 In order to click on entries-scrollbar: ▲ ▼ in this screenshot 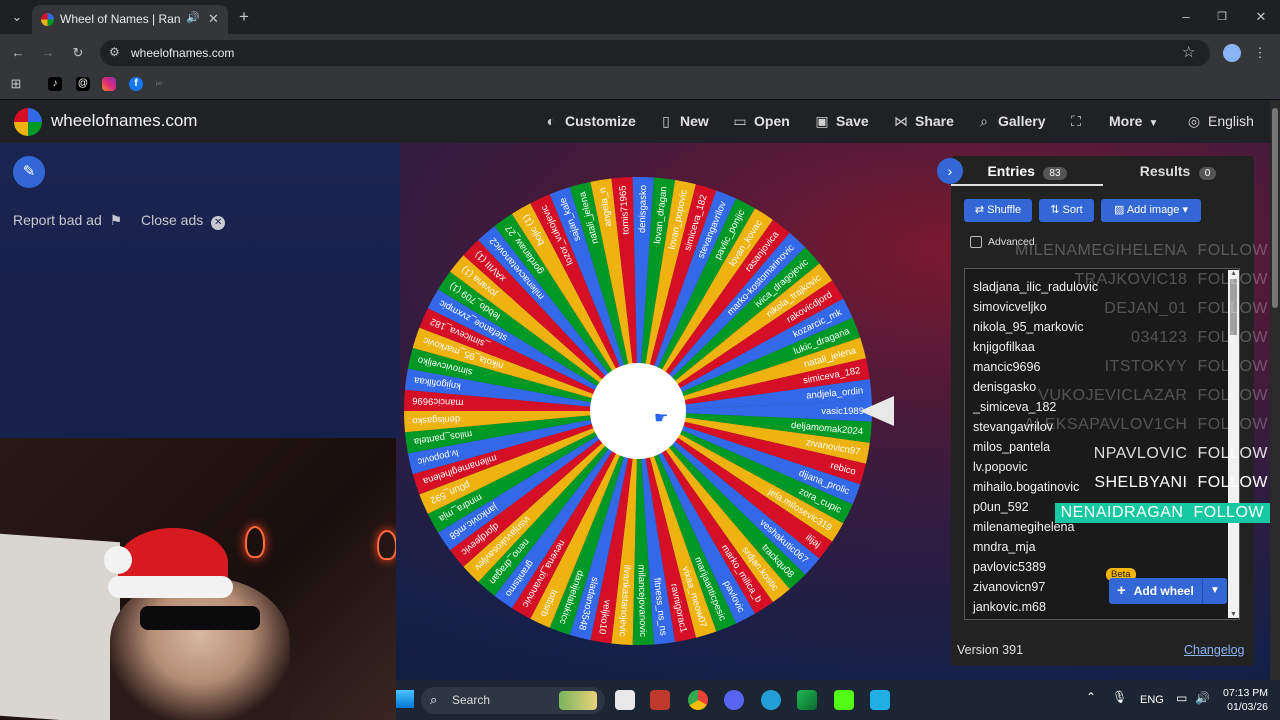, I will do `click(1233, 444)`.